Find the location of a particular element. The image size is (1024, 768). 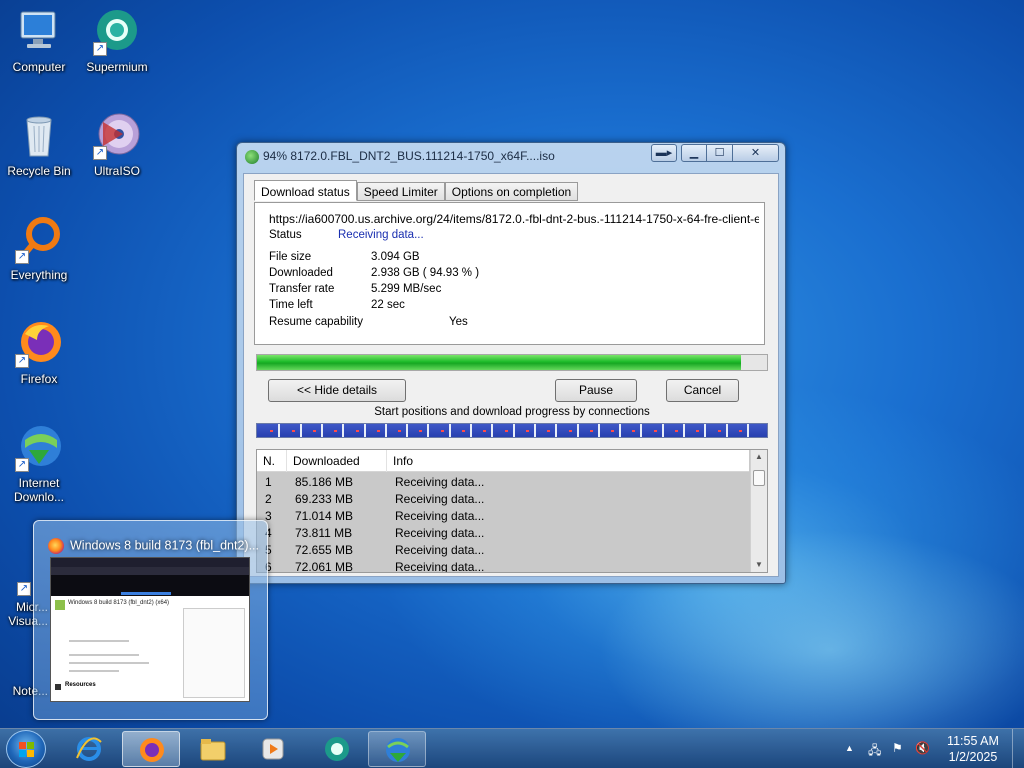

preview-sidebar is located at coordinates (214, 653).